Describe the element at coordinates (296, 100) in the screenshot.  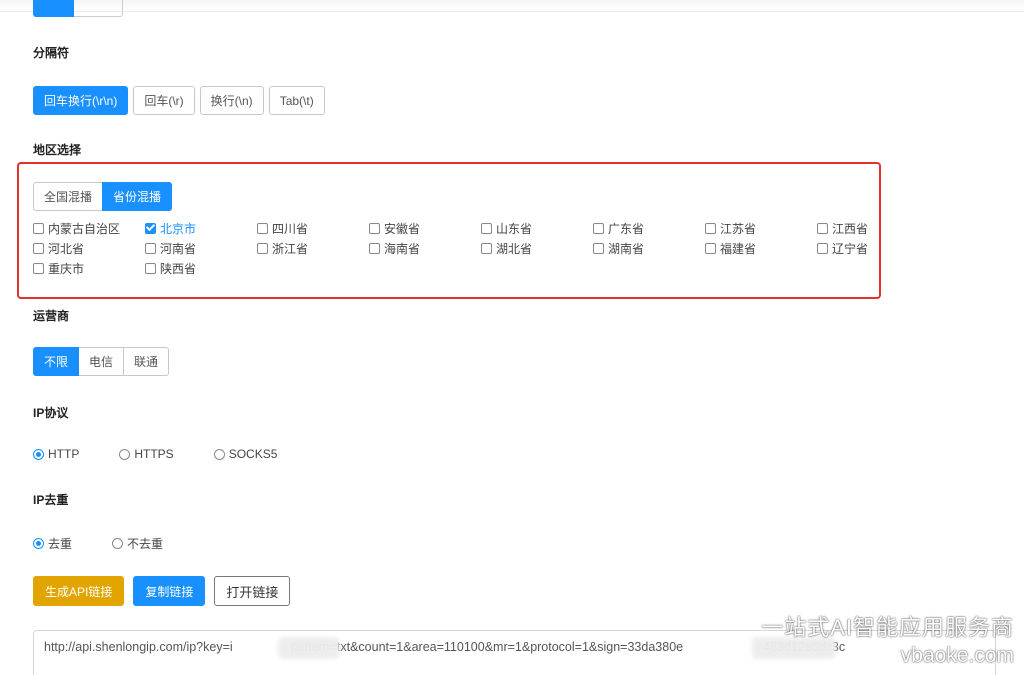
I see `separator-tab-button: Tab(\t)` at that location.